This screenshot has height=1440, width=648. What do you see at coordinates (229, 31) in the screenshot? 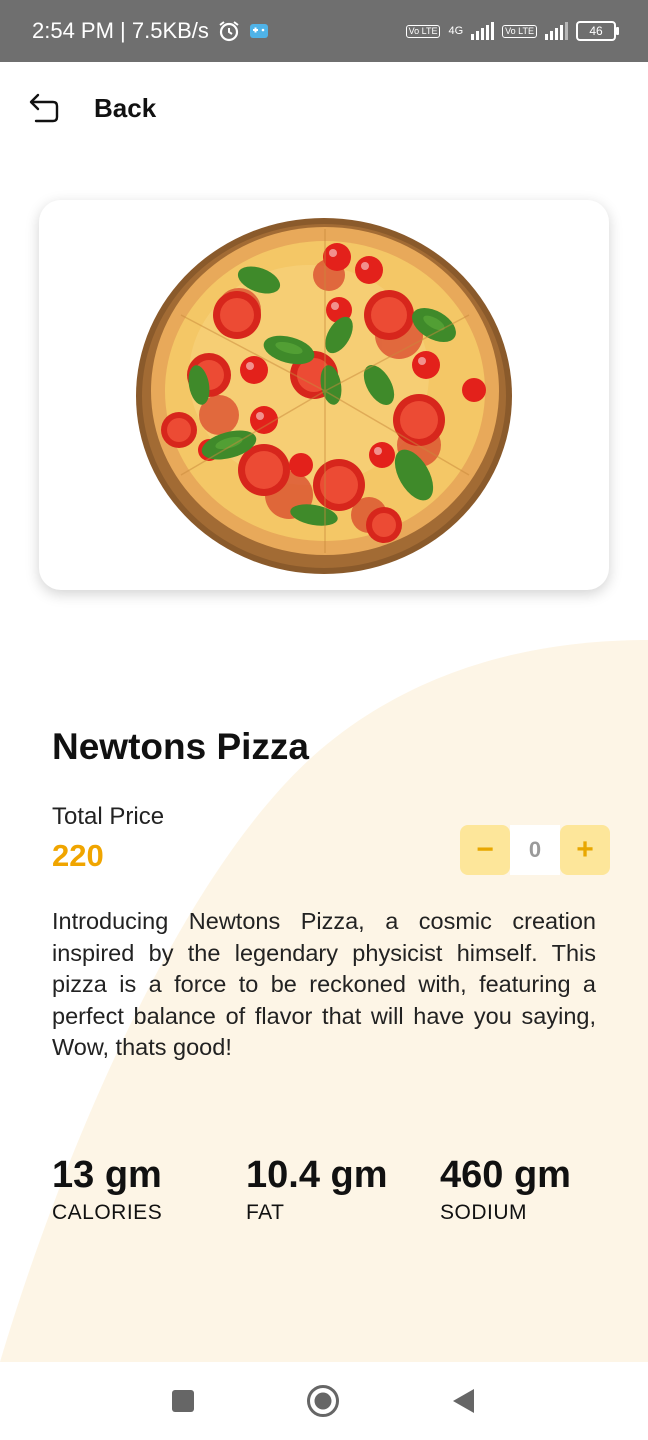
I see `alarm-icon` at bounding box center [229, 31].